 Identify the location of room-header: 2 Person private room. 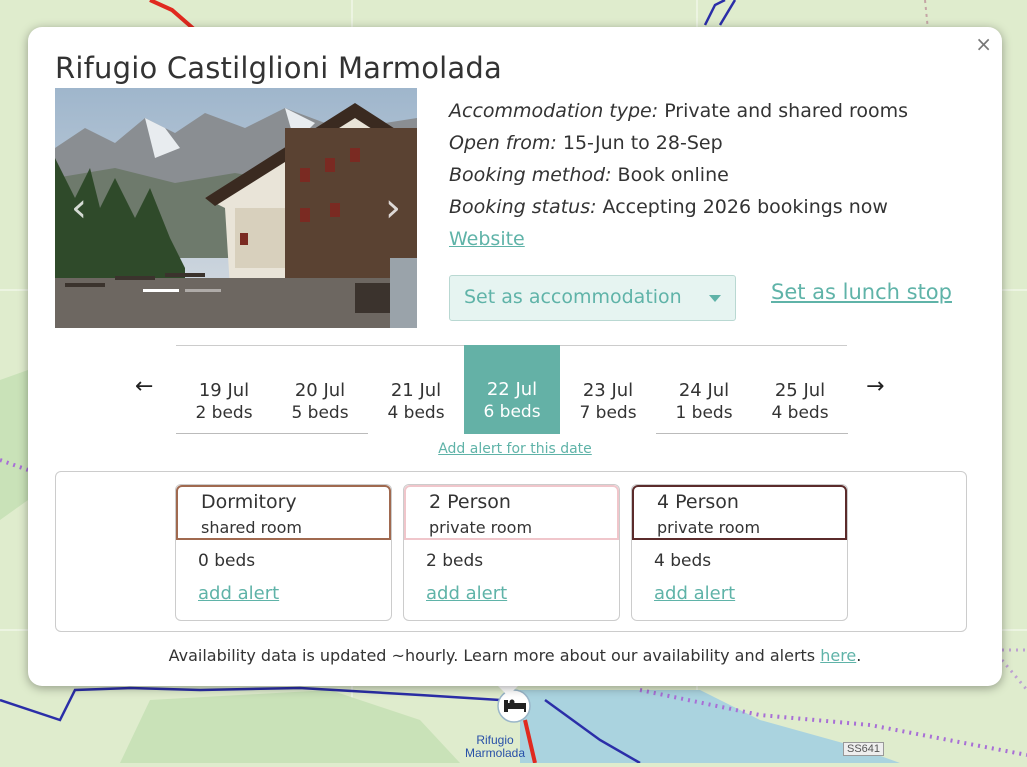
(511, 512).